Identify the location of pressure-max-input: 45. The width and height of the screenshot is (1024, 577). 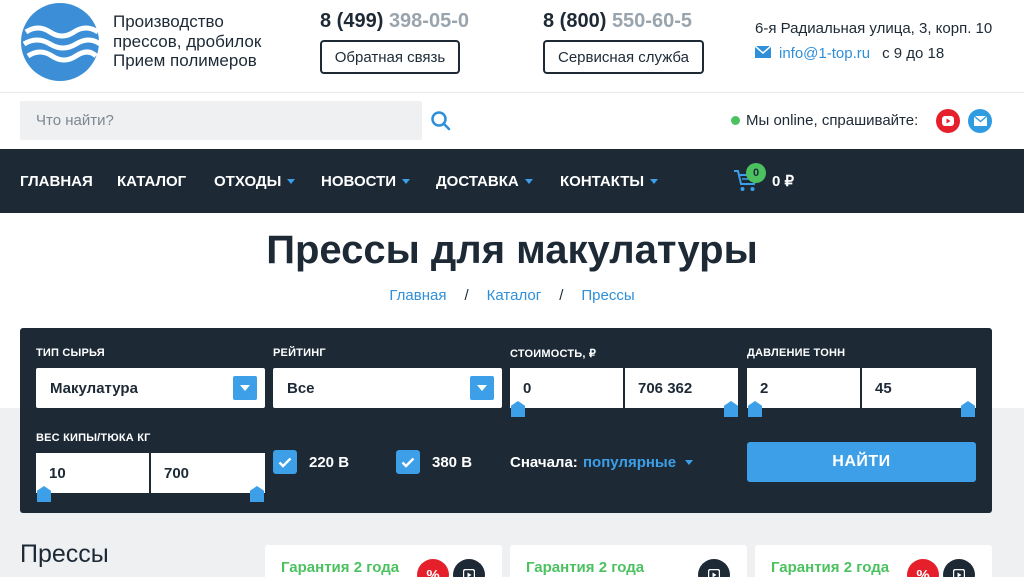
(919, 388).